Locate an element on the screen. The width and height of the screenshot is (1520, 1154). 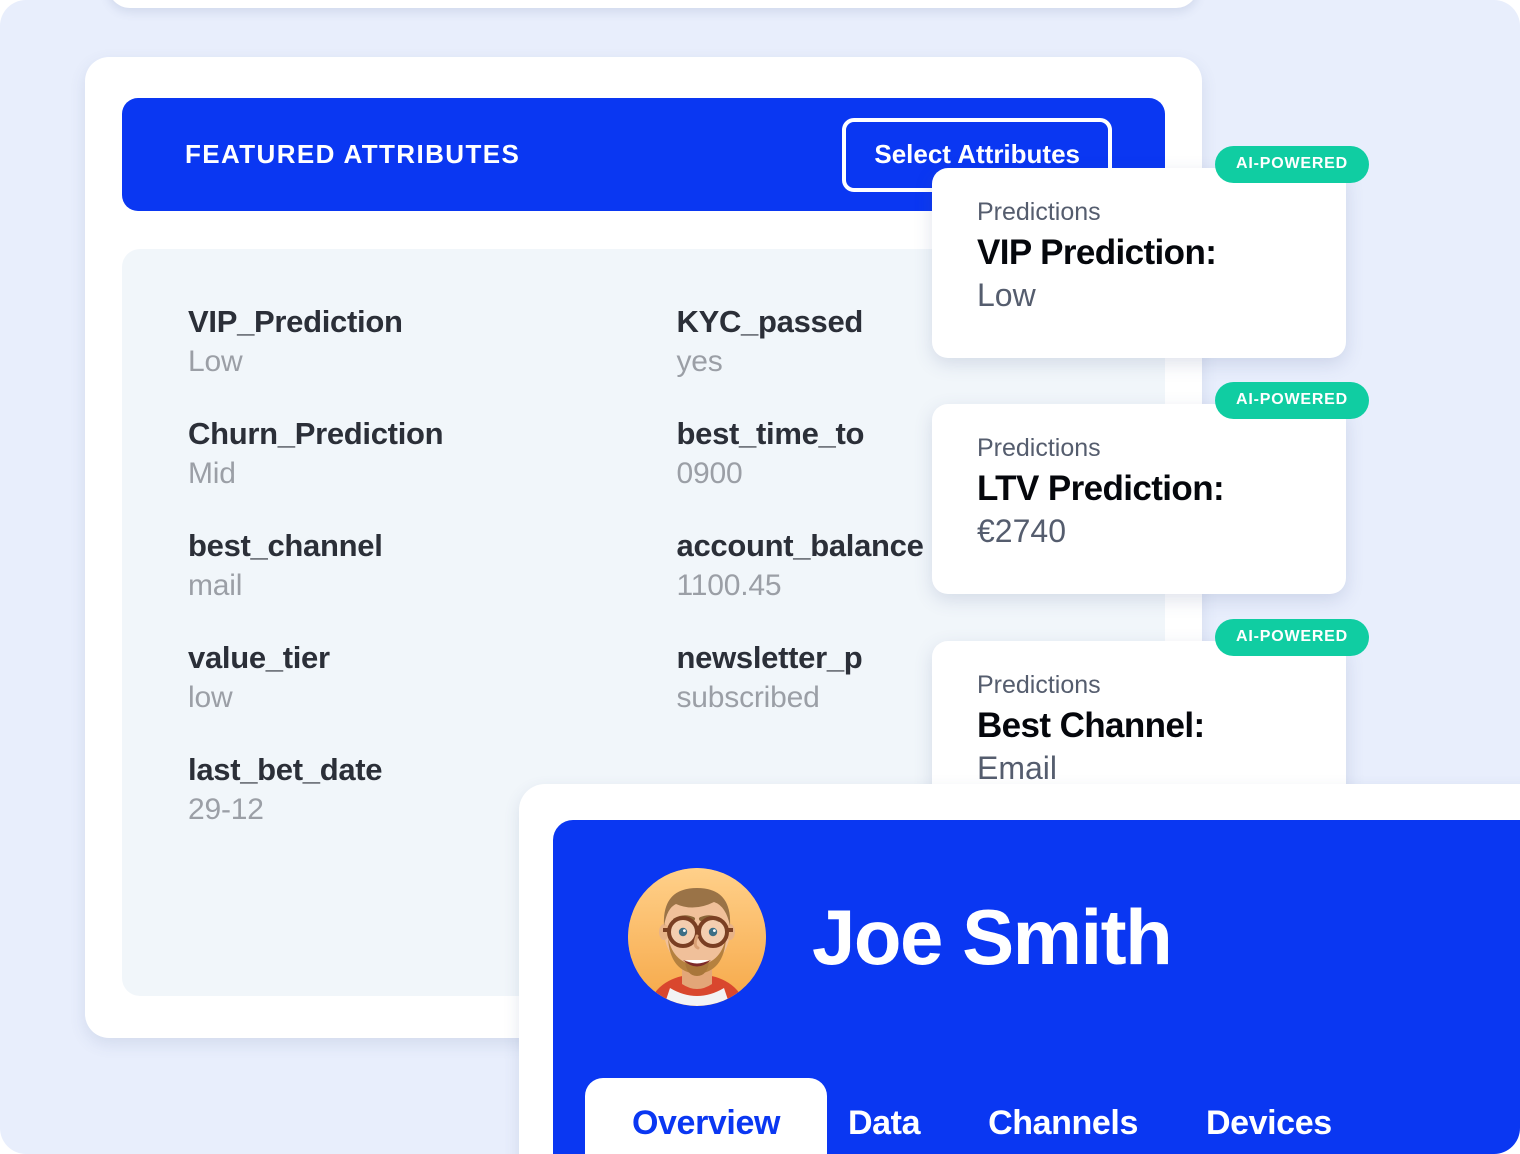
user-photo-icon is located at coordinates (697, 937).